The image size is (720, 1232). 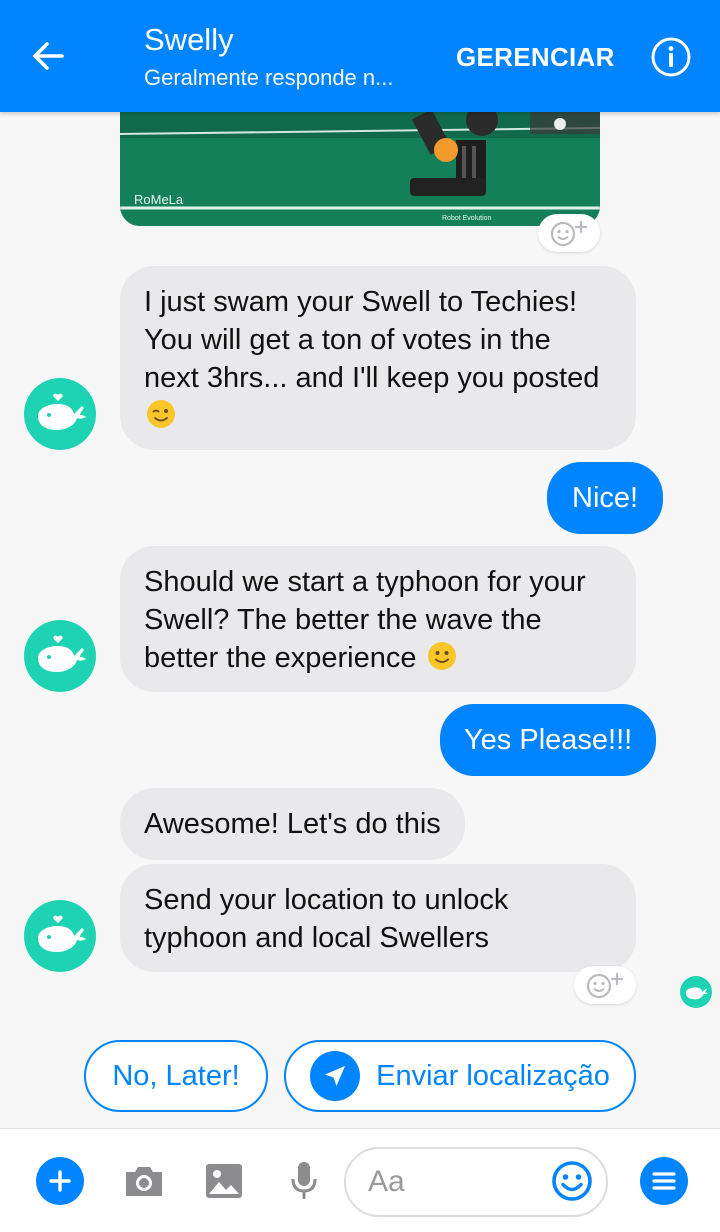 I want to click on message-input, so click(x=458, y=1182).